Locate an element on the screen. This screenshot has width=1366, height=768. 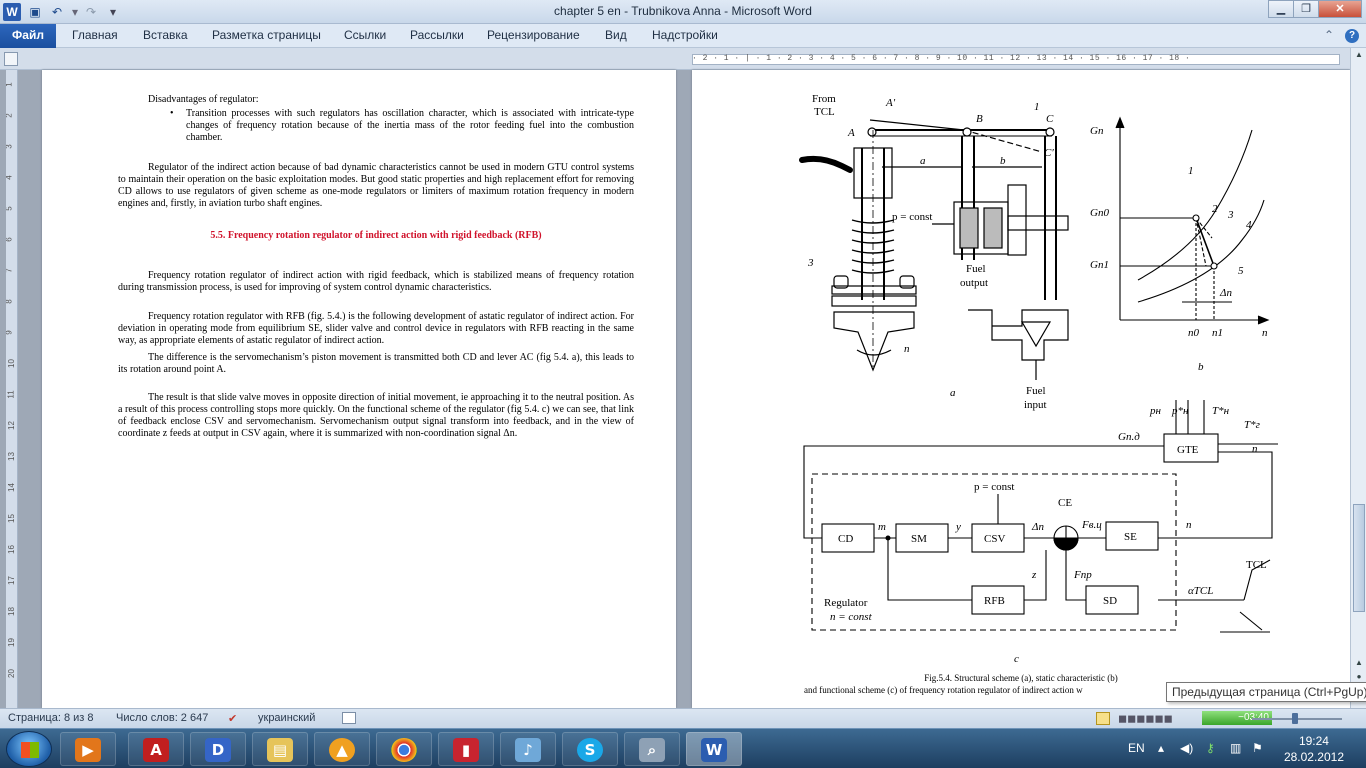
block-cd: CD is located at coordinates (845, 539).